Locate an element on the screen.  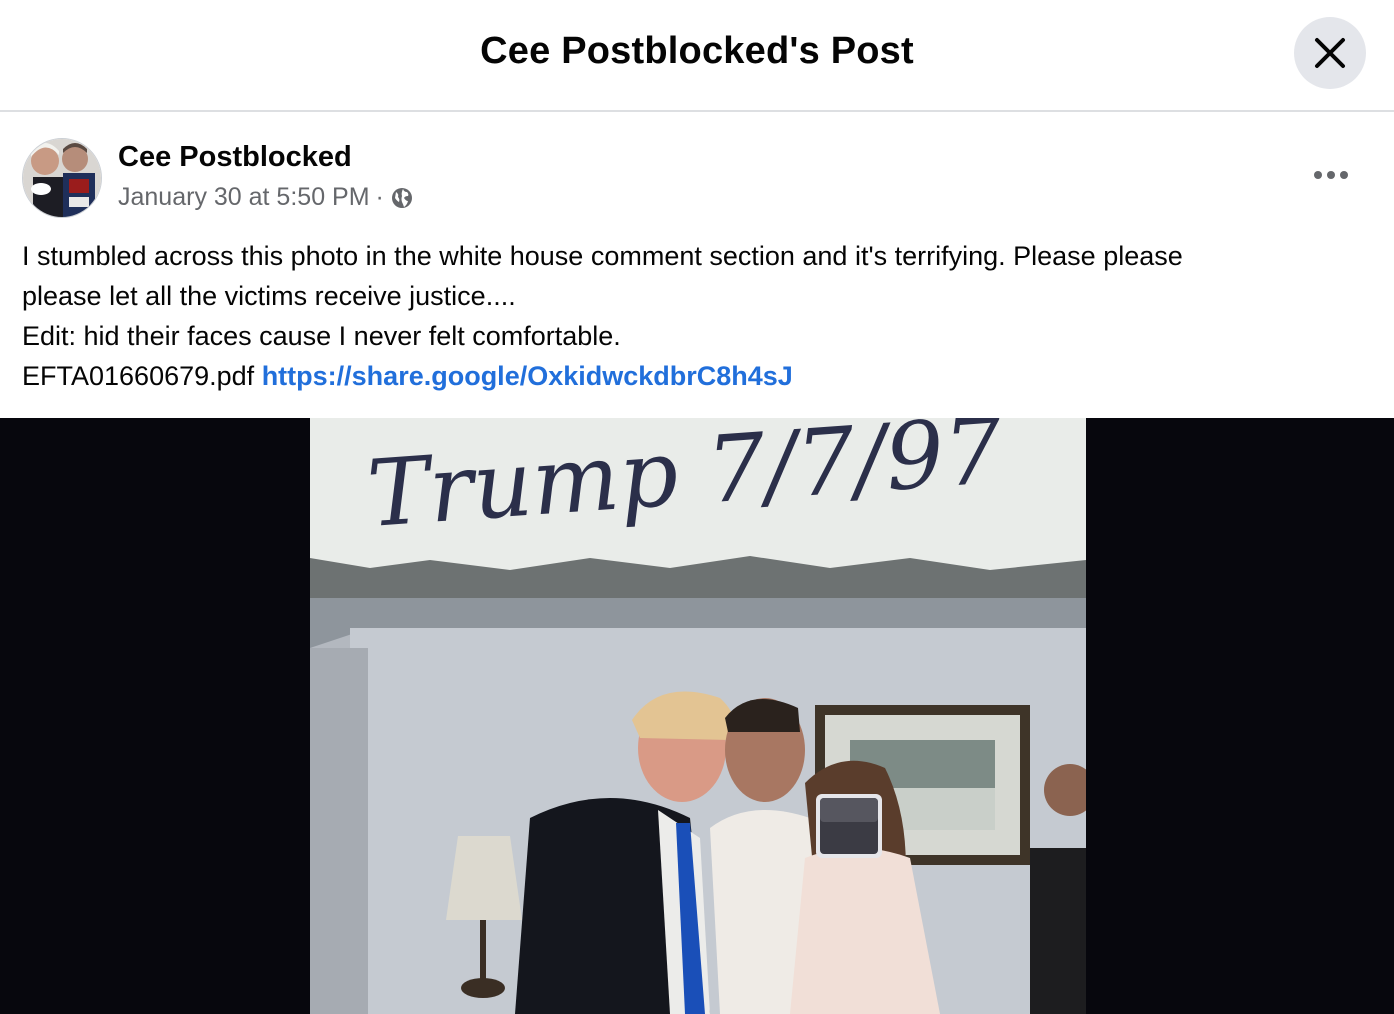
post-meta: January 30 at 5:50 PM · is located at coordinates (266, 197).